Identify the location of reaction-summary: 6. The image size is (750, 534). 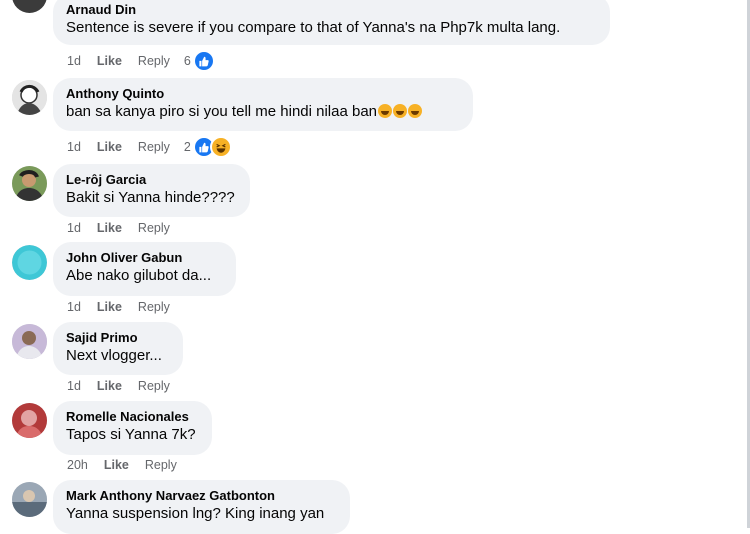
(199, 61).